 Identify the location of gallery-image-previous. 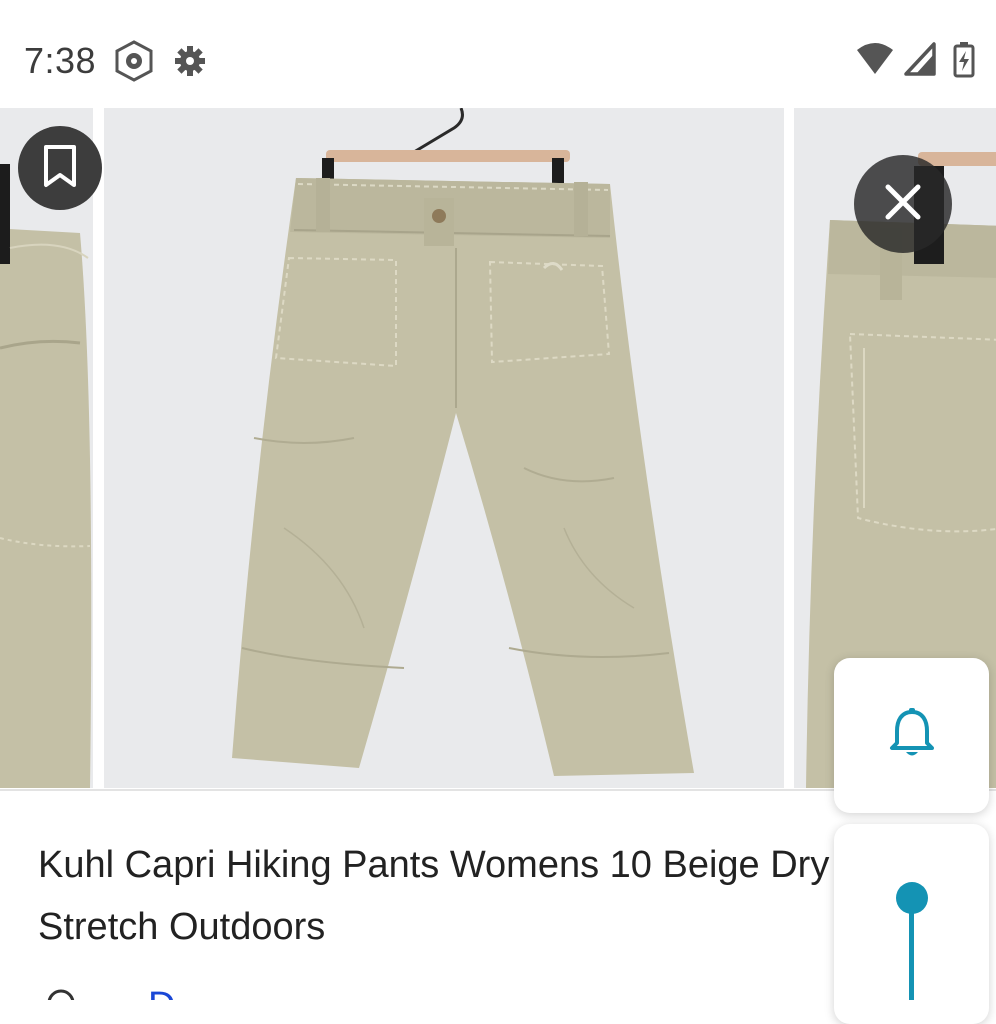
(46, 448).